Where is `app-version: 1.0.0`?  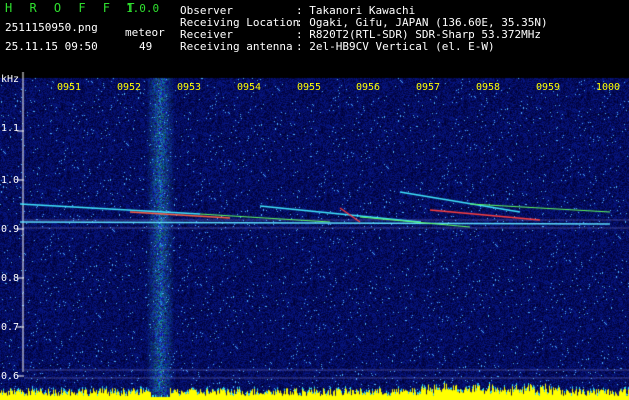 app-version: 1.0.0 is located at coordinates (143, 8).